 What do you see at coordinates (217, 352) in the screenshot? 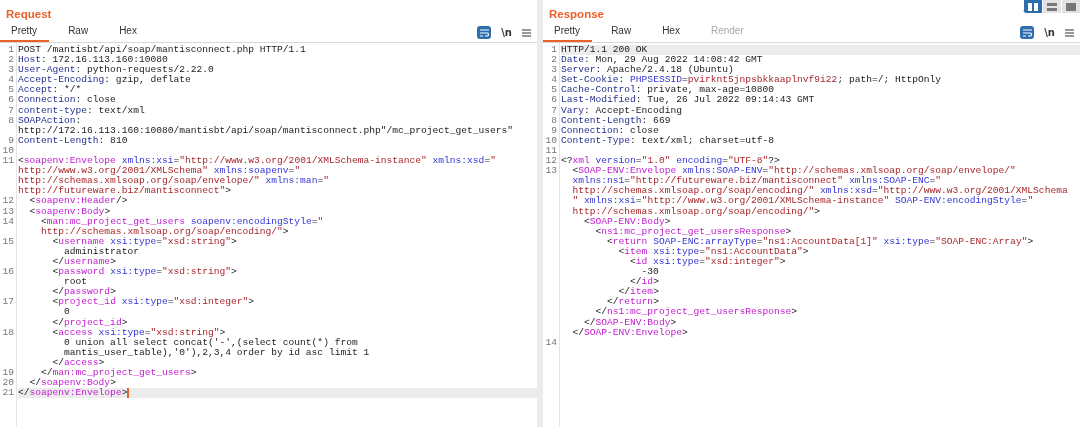
I see `code-line: mantis_user_table),'0'),2,3,4 order by id asc limit 1` at bounding box center [217, 352].